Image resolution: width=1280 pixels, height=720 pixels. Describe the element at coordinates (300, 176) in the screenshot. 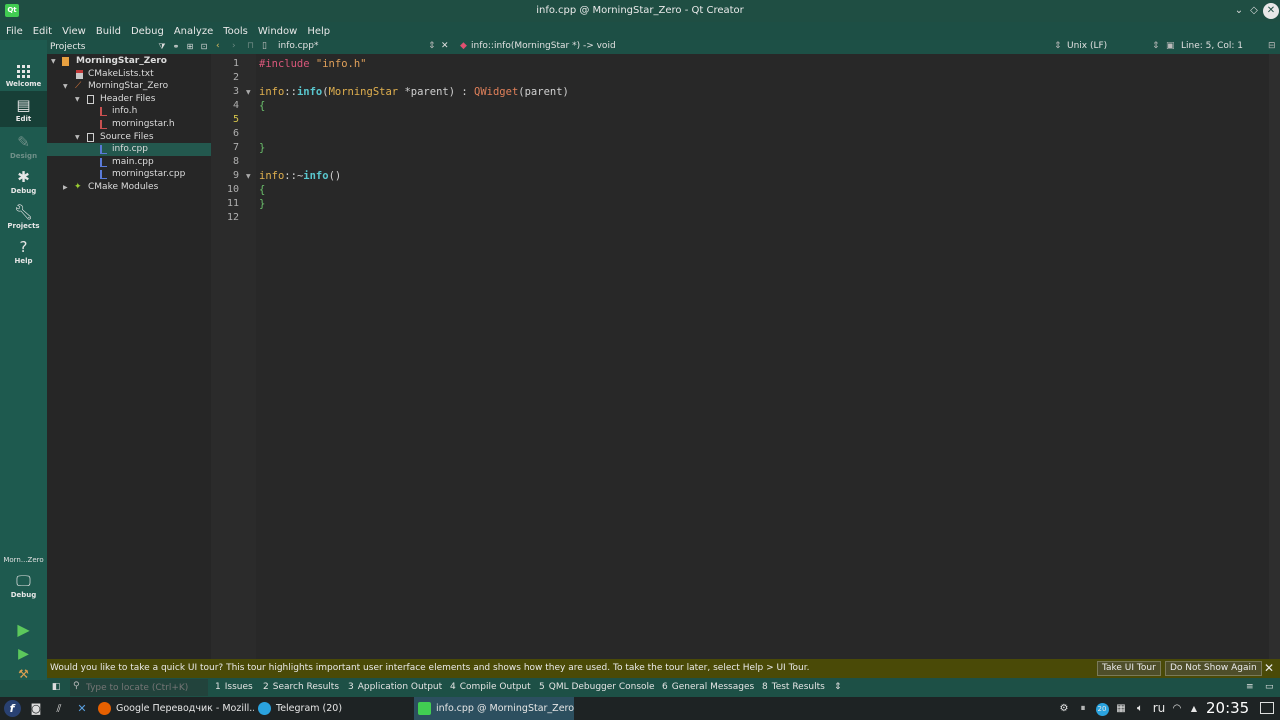

I see `code-line: info::~info()` at that location.